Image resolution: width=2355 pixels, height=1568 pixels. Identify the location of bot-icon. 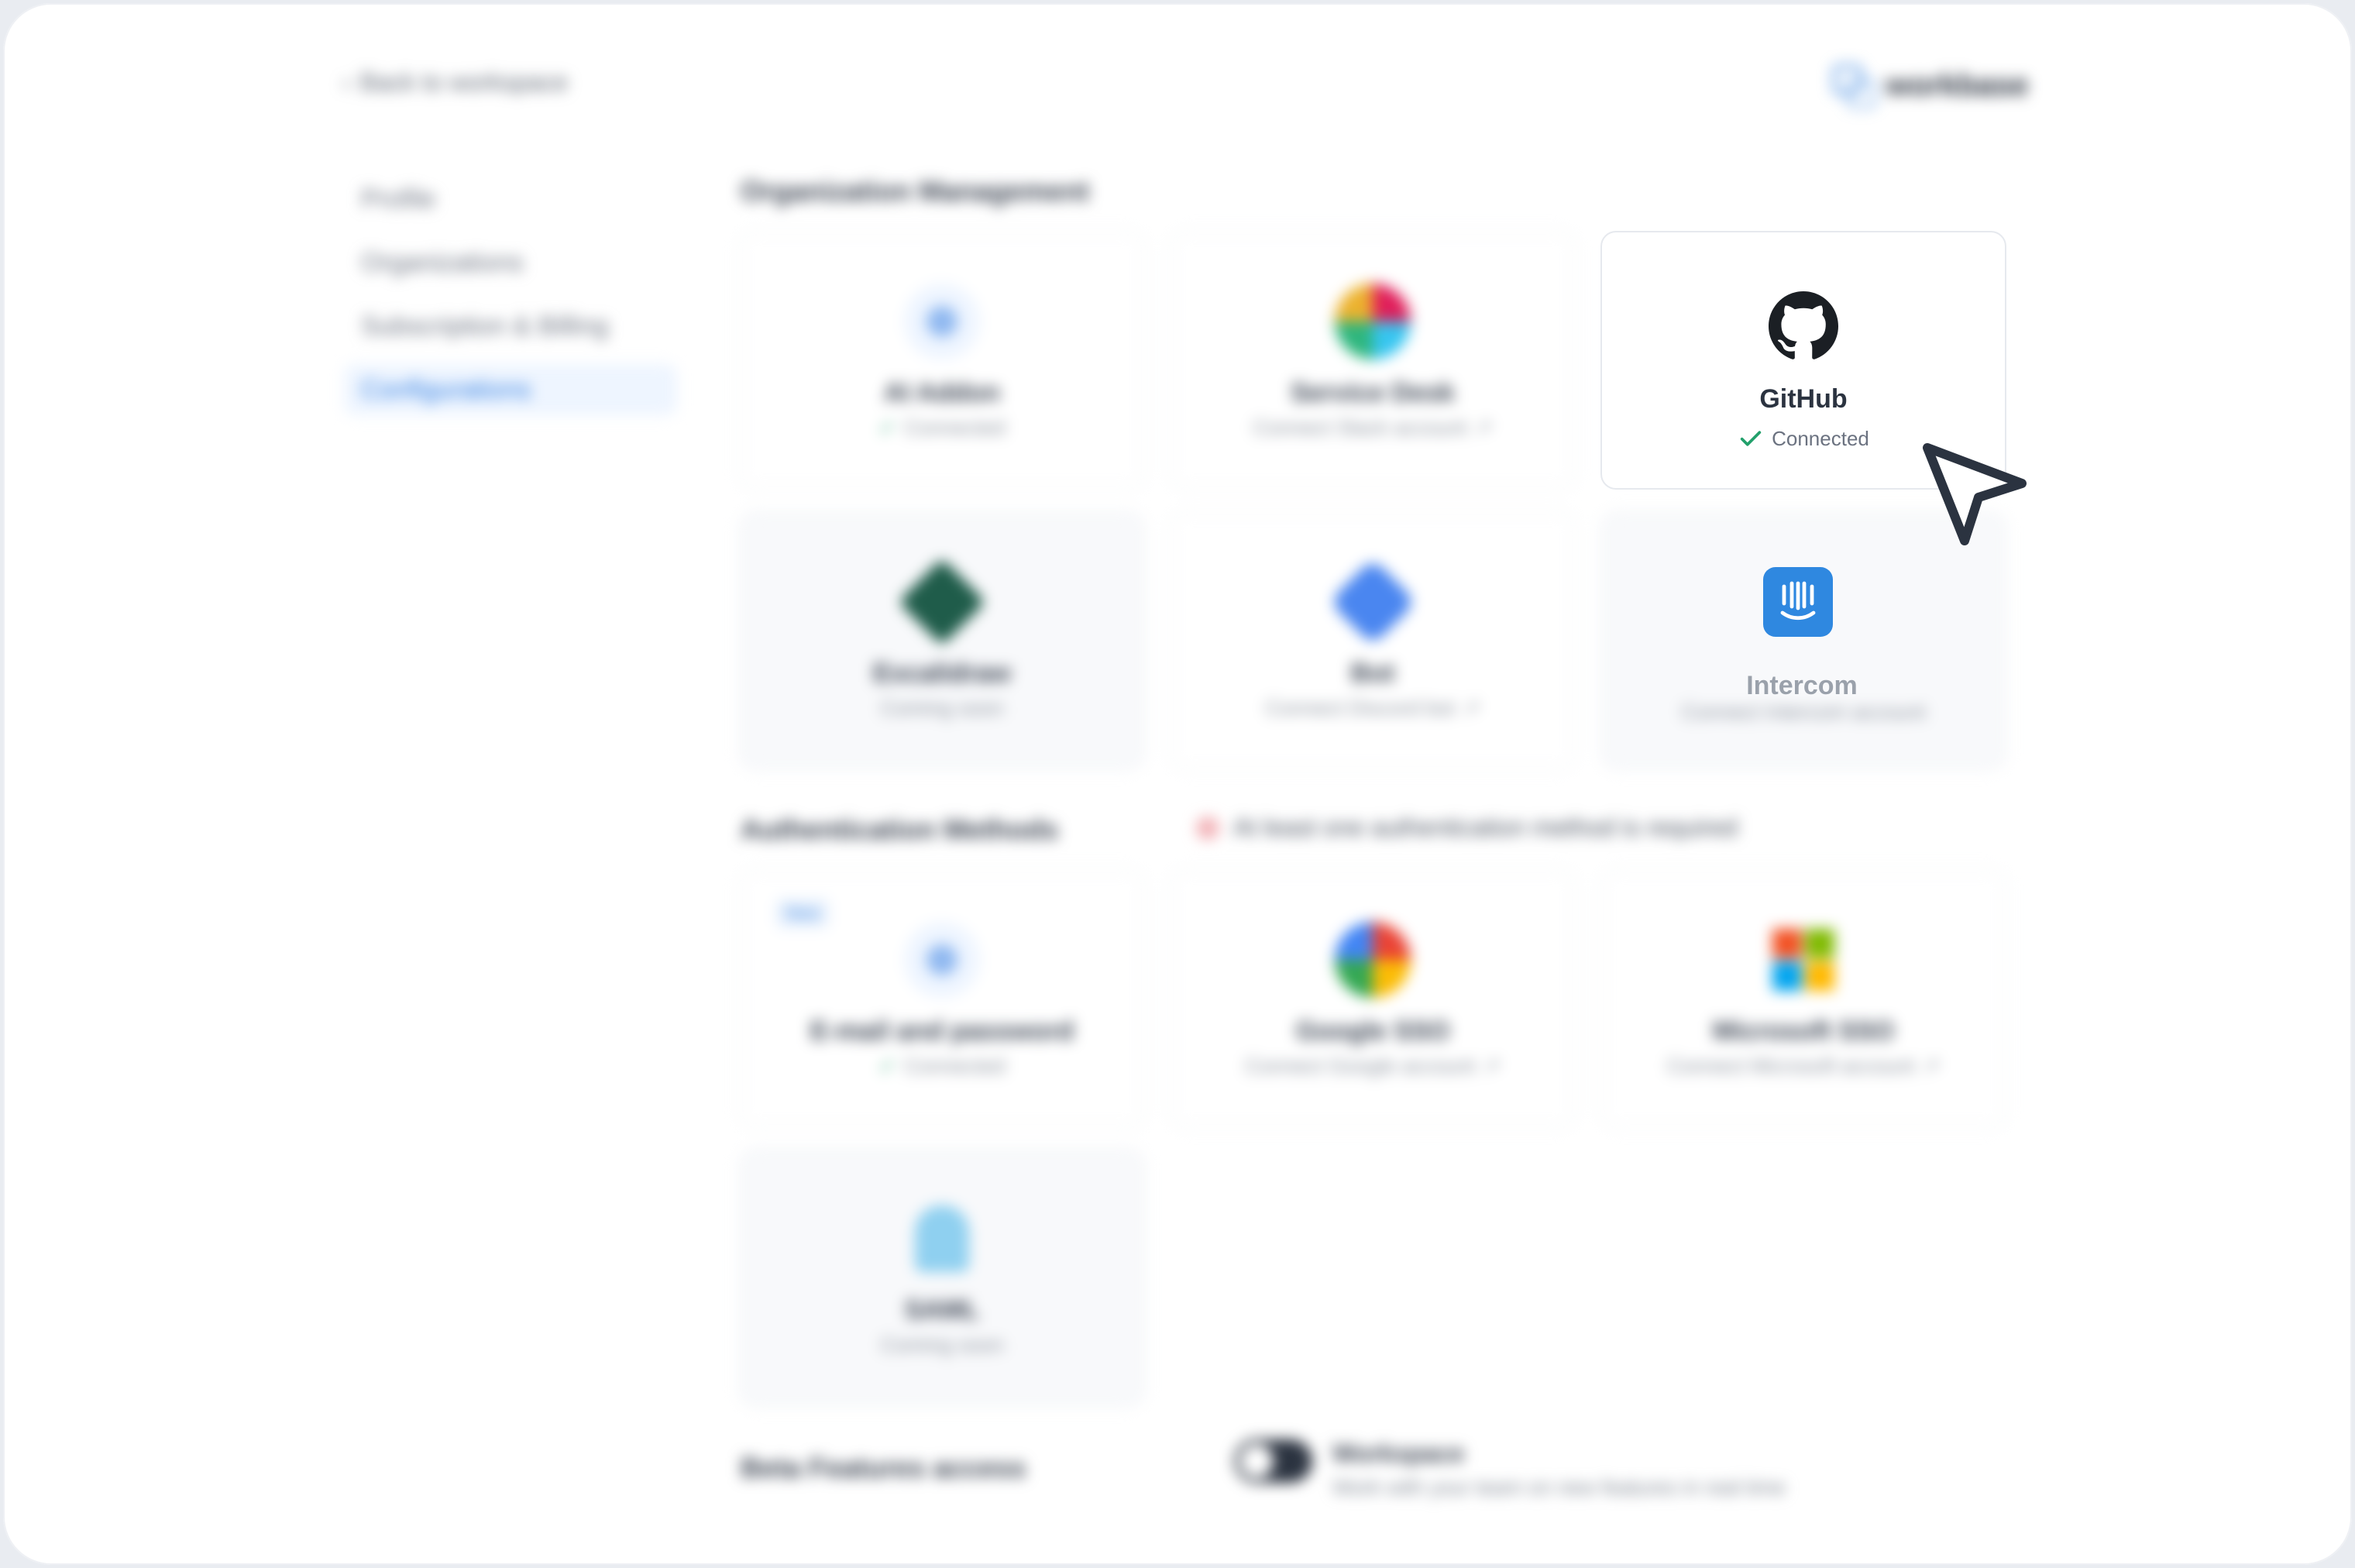
(1373, 602).